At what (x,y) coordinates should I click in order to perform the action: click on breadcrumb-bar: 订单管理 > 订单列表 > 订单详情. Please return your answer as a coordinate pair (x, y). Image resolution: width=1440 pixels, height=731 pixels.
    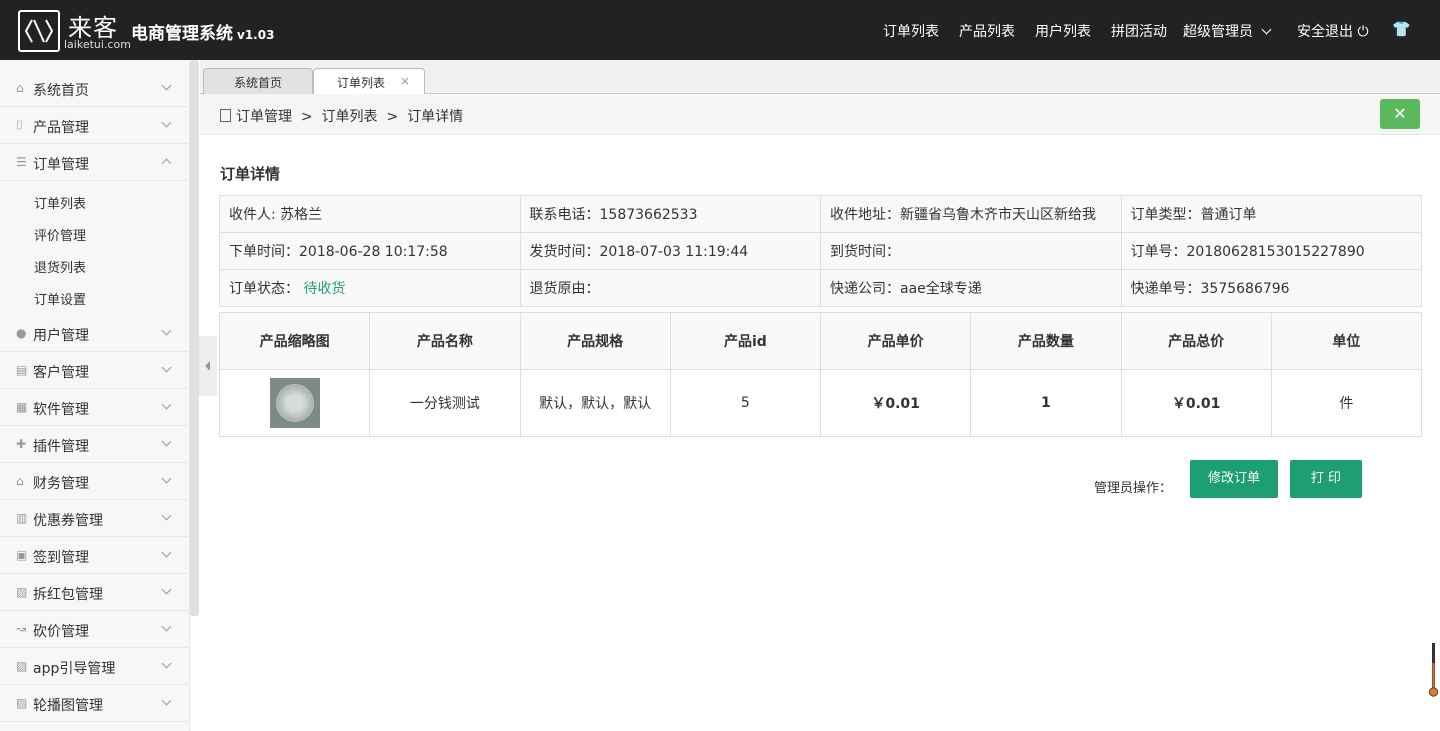
    Looking at the image, I should click on (820, 114).